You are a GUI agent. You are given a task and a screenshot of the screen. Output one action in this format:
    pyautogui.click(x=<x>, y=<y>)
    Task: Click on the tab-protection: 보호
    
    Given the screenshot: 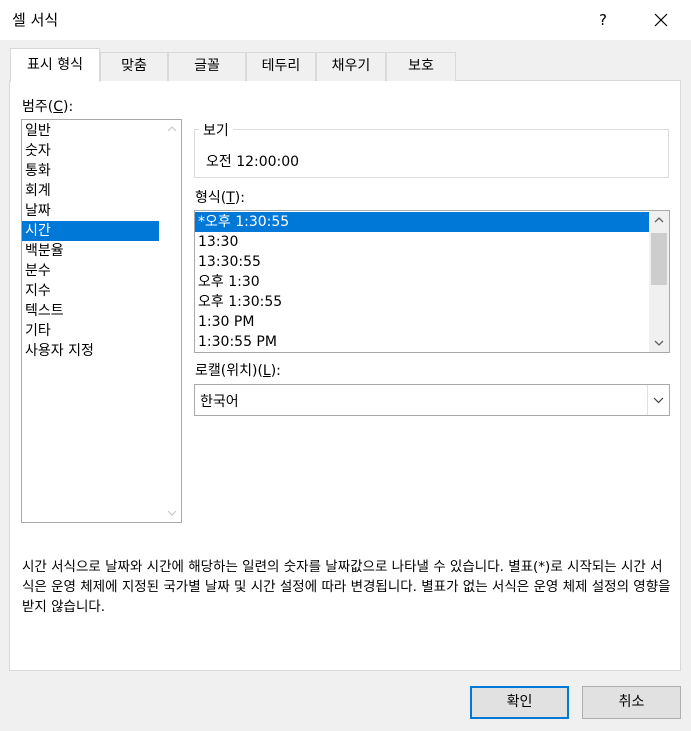 What is the action you would take?
    pyautogui.click(x=421, y=66)
    